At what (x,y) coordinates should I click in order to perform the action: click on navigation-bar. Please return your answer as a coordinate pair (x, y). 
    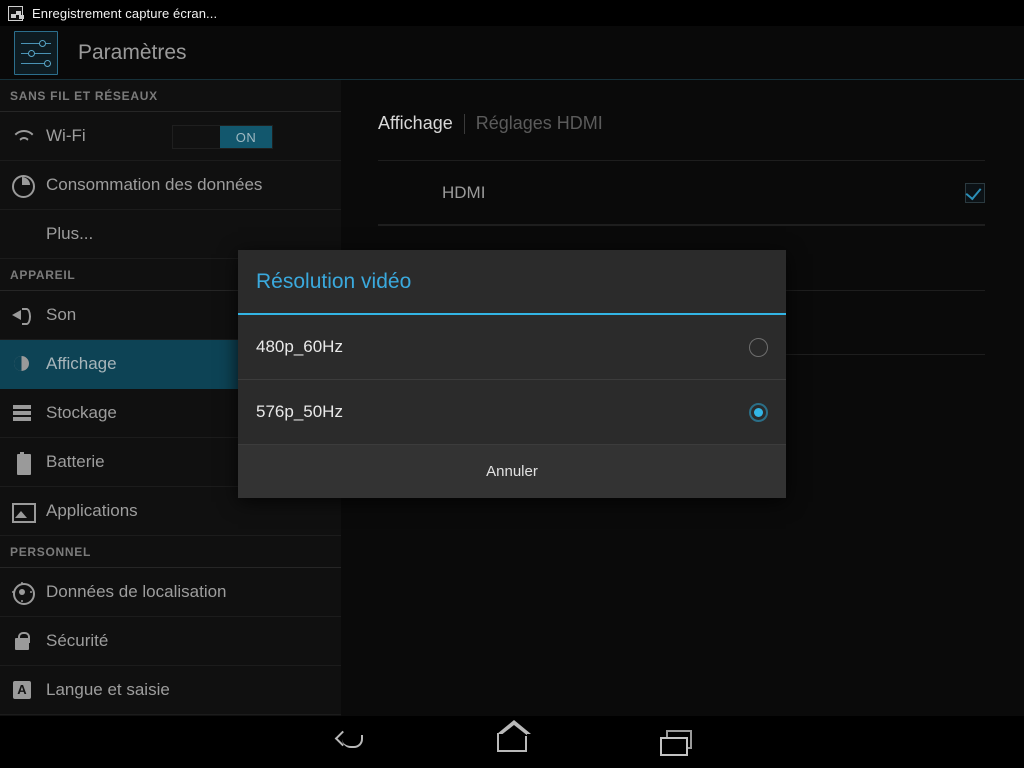
    Looking at the image, I should click on (512, 742).